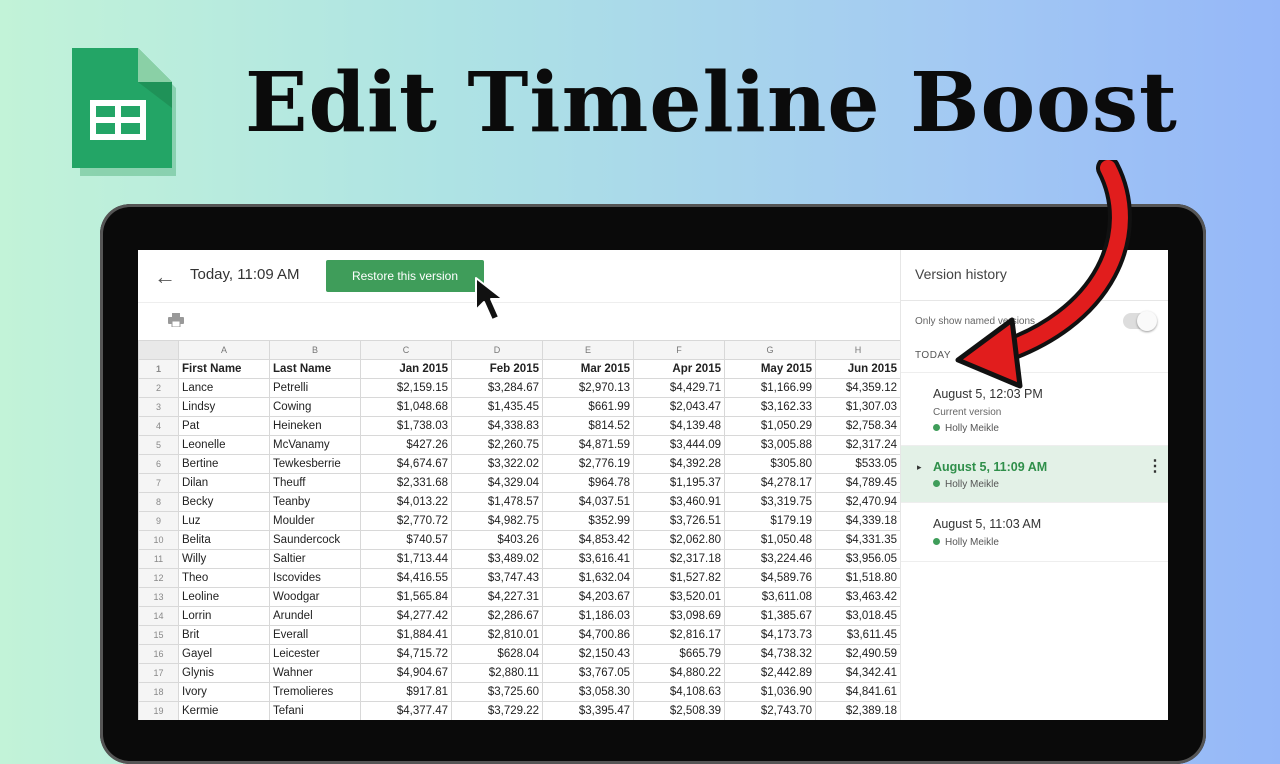 This screenshot has width=1280, height=764. I want to click on column-header-a: A, so click(224, 350).